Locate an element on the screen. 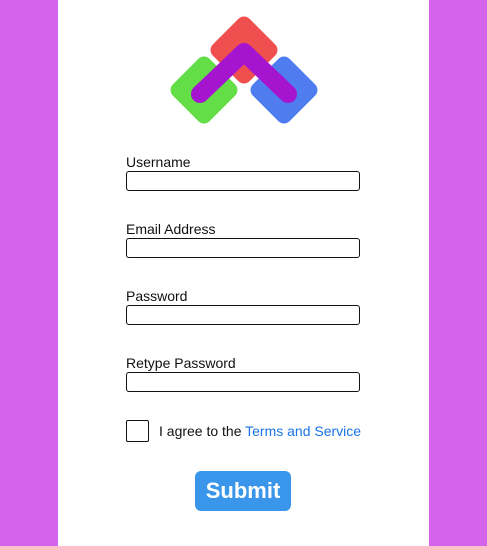 Image resolution: width=487 pixels, height=546 pixels. retype-password-label: Retype Password is located at coordinates (181, 363).